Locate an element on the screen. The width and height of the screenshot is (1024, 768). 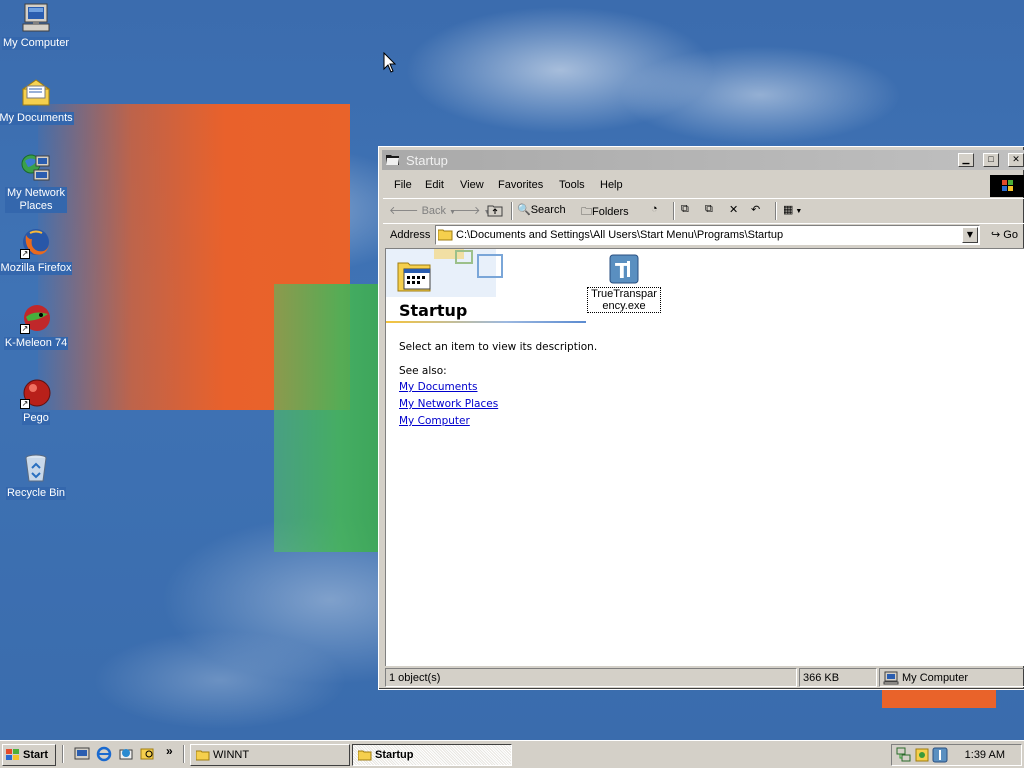
taskbar-button-startup: Startup is located at coordinates (432, 755).